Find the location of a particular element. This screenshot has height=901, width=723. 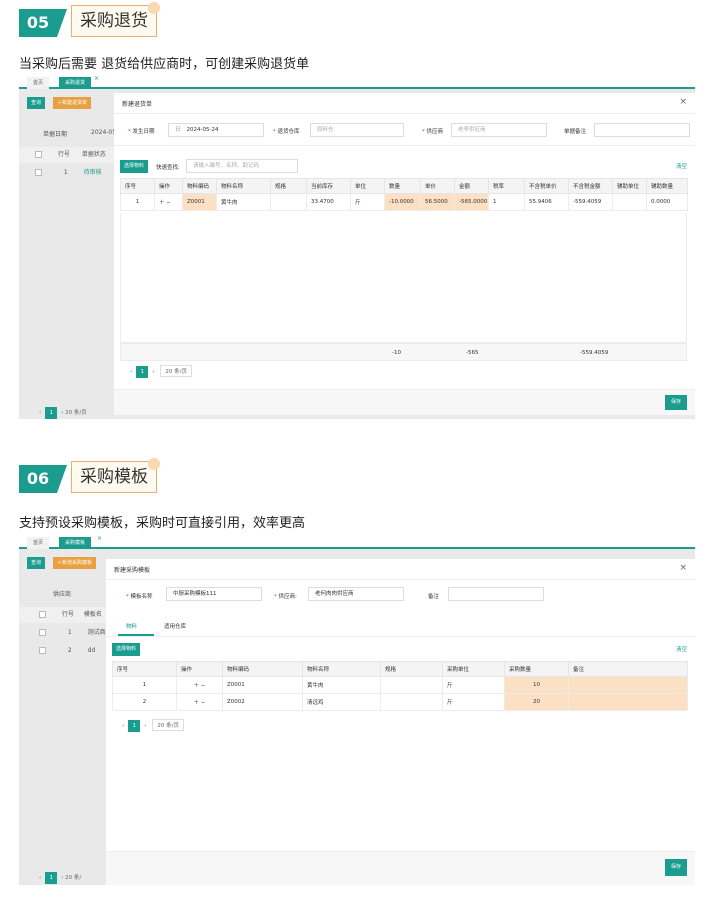

column-header: 单价 is located at coordinates (437, 186).